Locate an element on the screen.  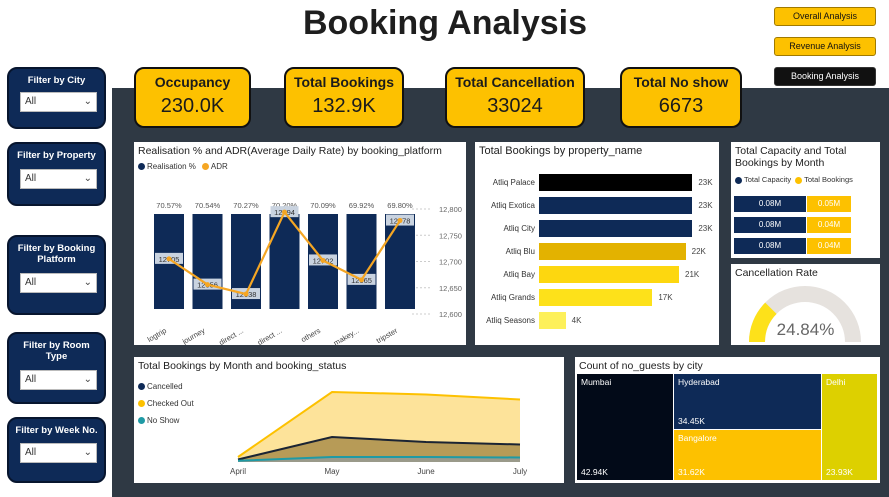
city-select: All ⌄ is located at coordinates (58, 102).